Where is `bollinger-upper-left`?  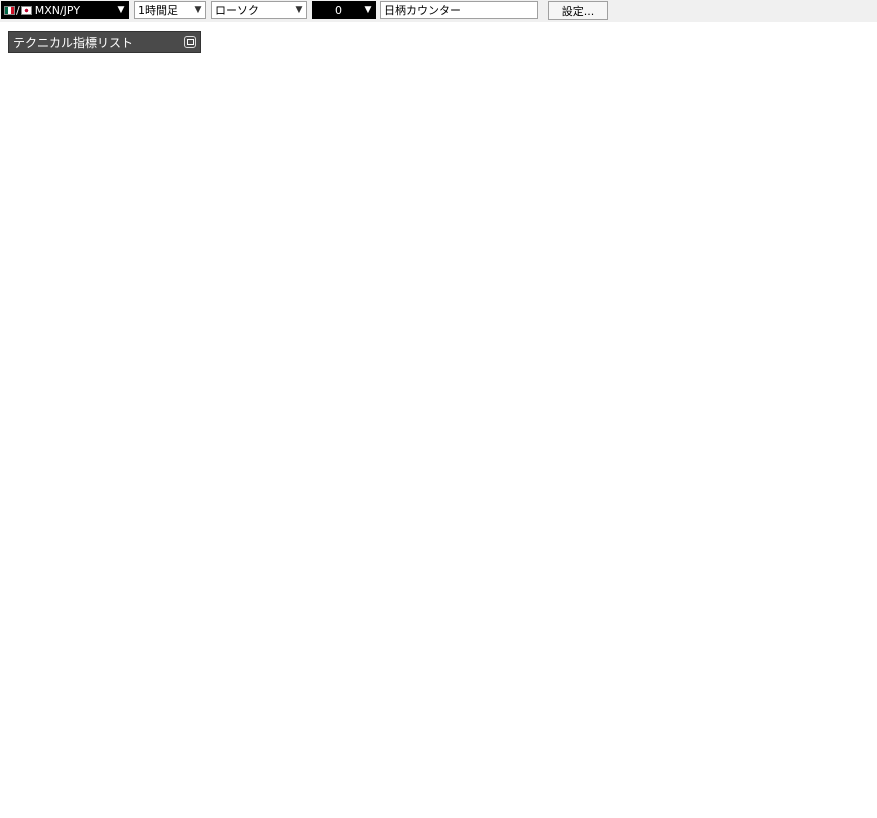 bollinger-upper-left is located at coordinates (150, 286).